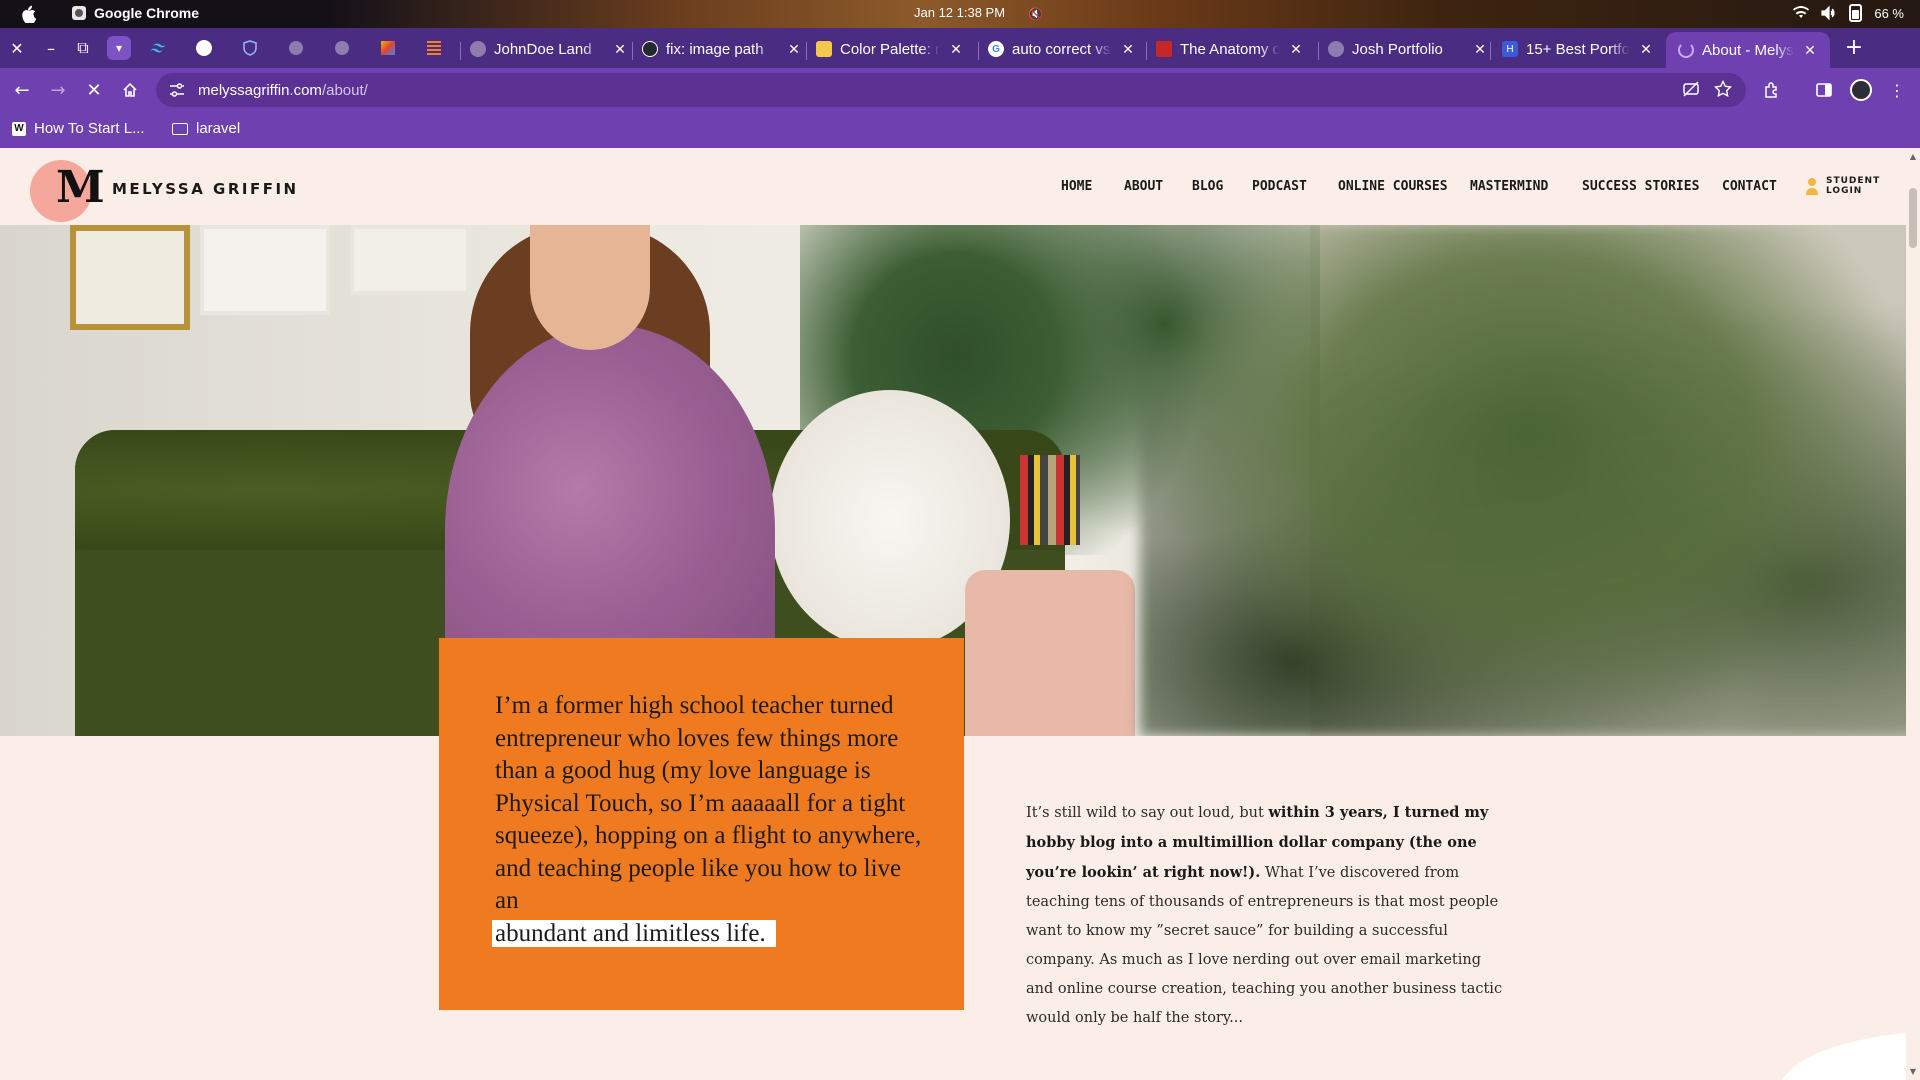  I want to click on palette-icon, so click(824, 49).